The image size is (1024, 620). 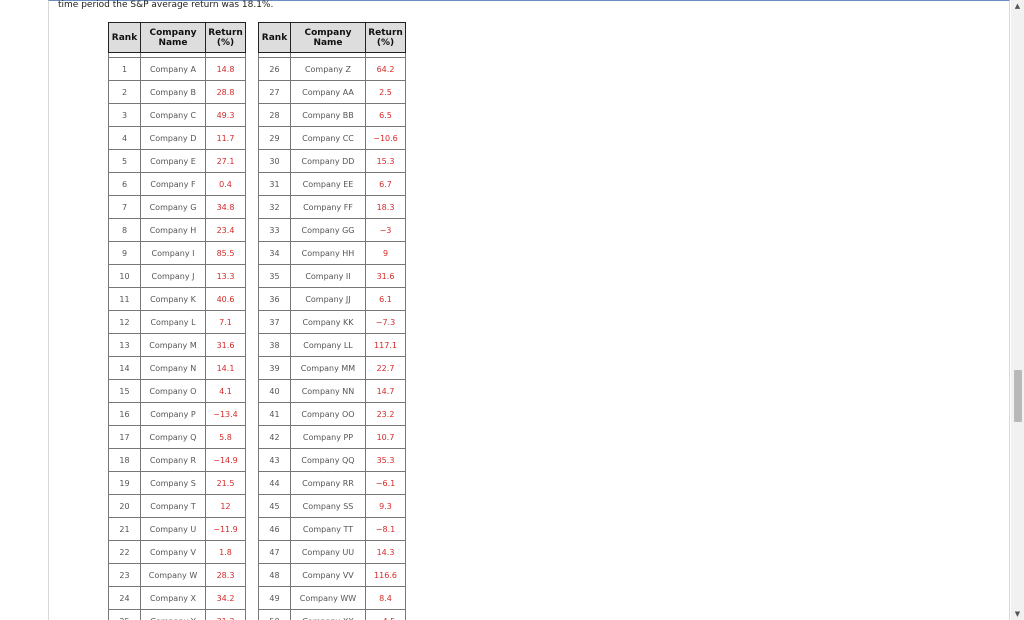 What do you see at coordinates (385, 614) in the screenshot?
I see `return-cell: −4.5` at bounding box center [385, 614].